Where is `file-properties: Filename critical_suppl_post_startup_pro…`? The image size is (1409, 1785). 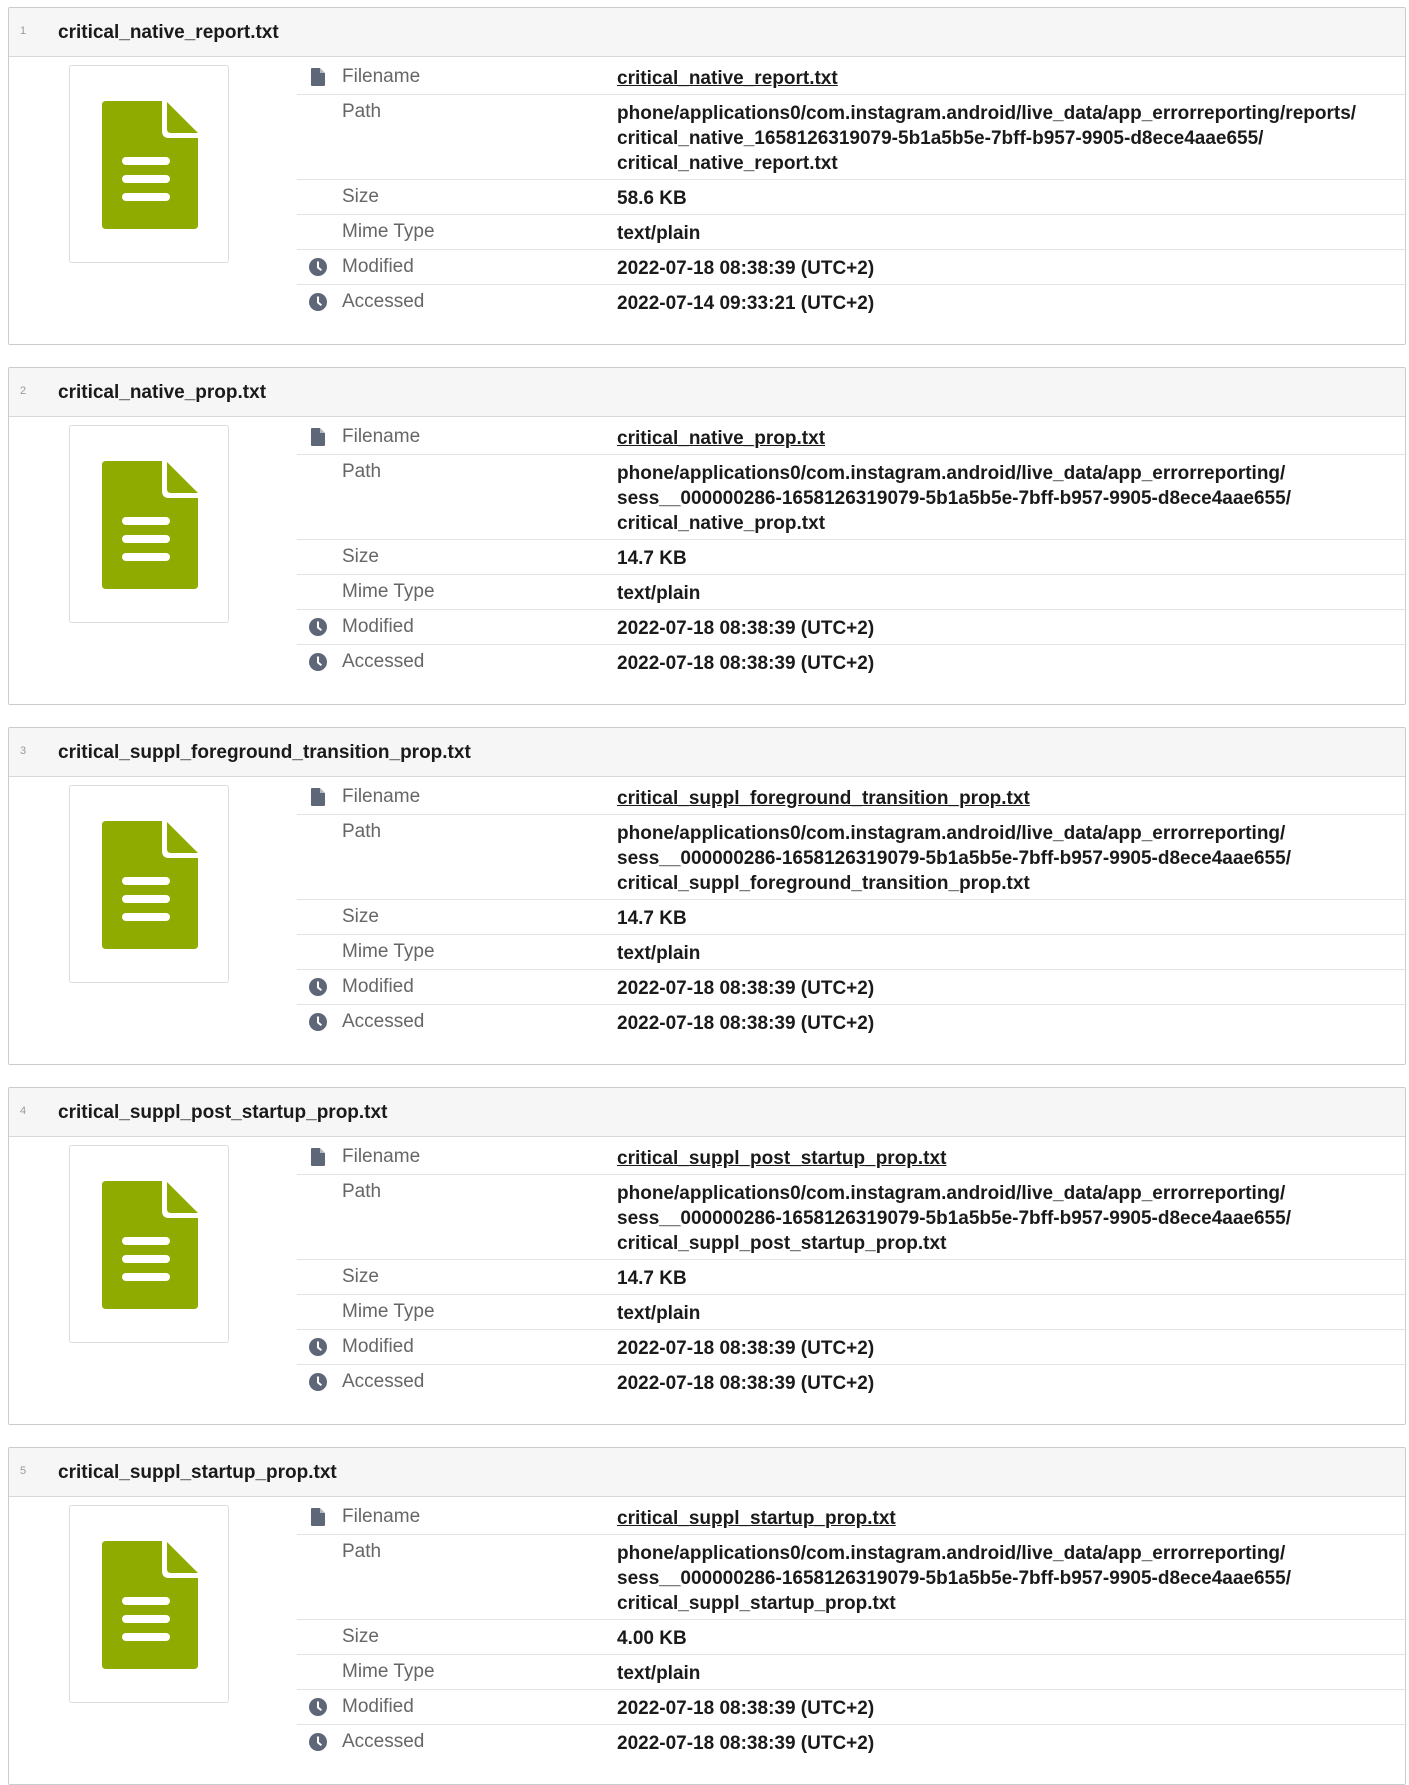 file-properties: Filename critical_suppl_post_startup_pro… is located at coordinates (852, 1270).